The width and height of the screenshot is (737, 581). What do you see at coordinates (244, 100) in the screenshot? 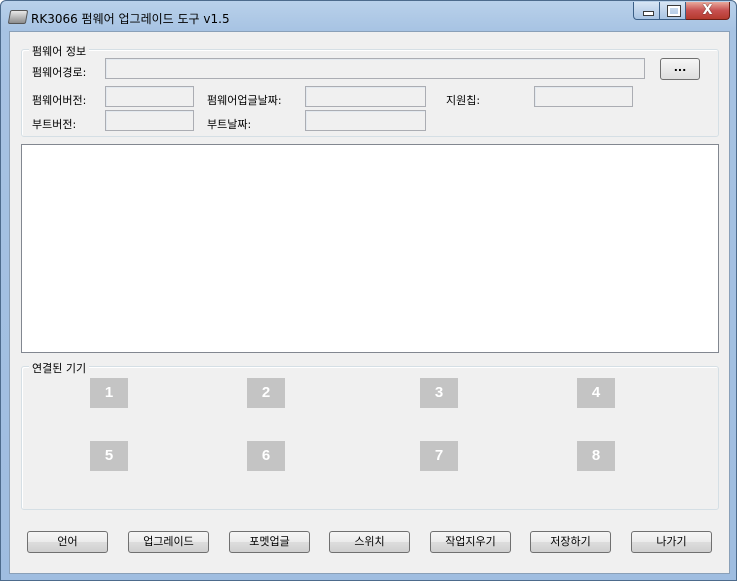
I see `firmware-date-label: 펌웨어업글날짜:` at bounding box center [244, 100].